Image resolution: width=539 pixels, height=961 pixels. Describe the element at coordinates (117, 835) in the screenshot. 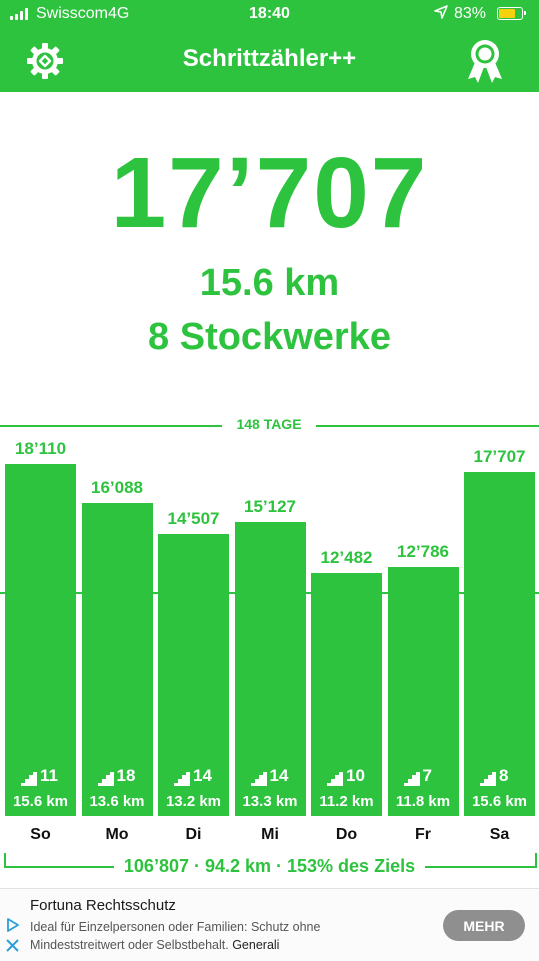

I see `day-label-mo: Mo` at that location.